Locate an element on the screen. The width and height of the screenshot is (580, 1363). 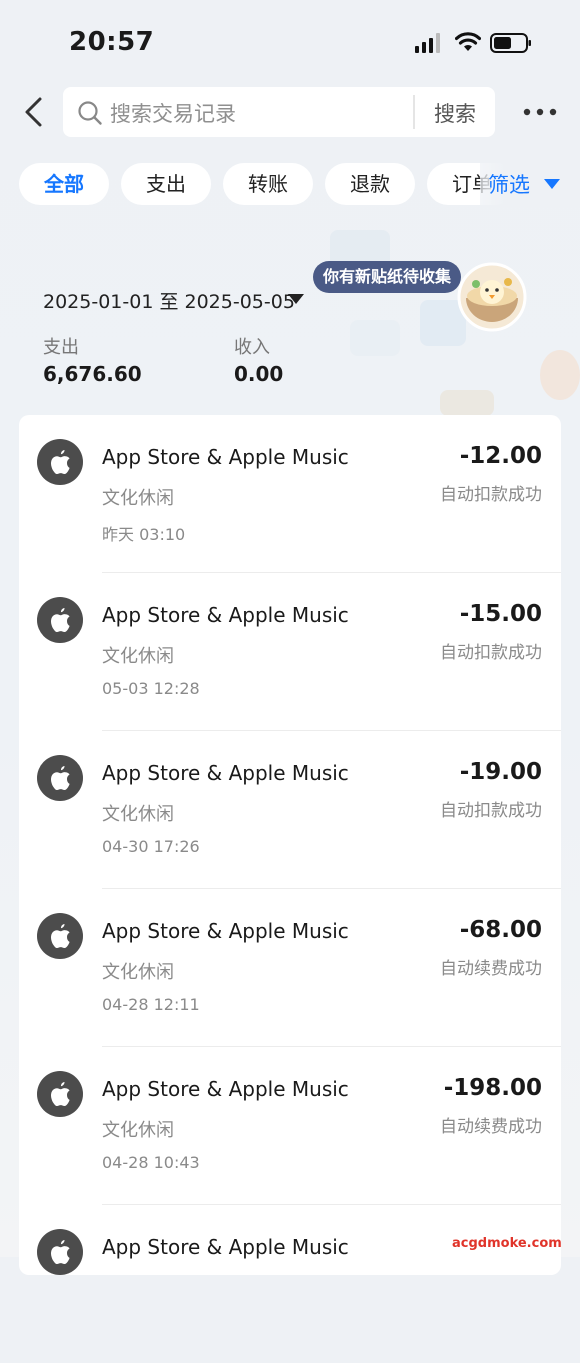
tab-all: 全部 is located at coordinates (64, 184).